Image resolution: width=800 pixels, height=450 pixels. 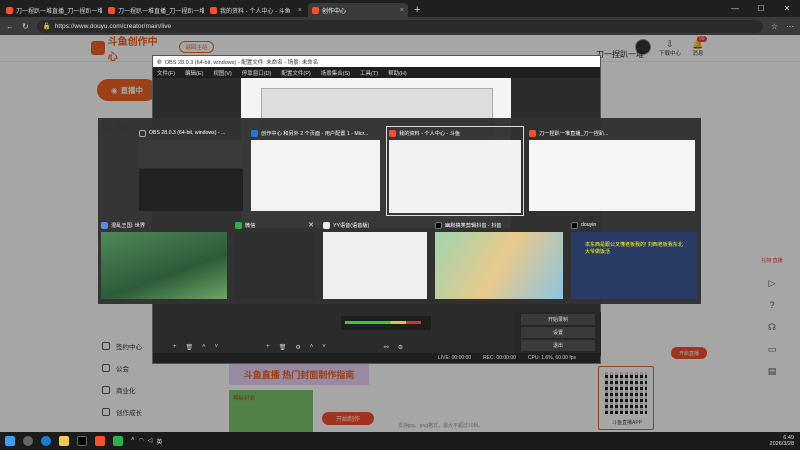 What do you see at coordinates (238, 225) in the screenshot?
I see `wechat-app-icon` at bounding box center [238, 225].